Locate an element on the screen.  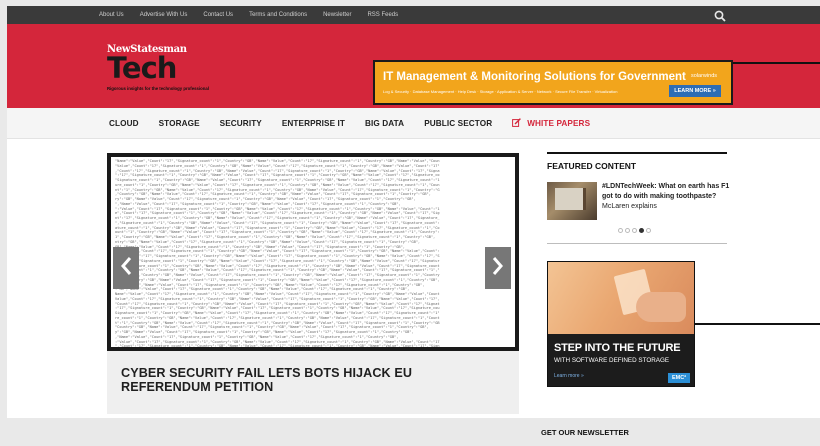
link-terms: Terms and Conditions is located at coordinates (278, 15).